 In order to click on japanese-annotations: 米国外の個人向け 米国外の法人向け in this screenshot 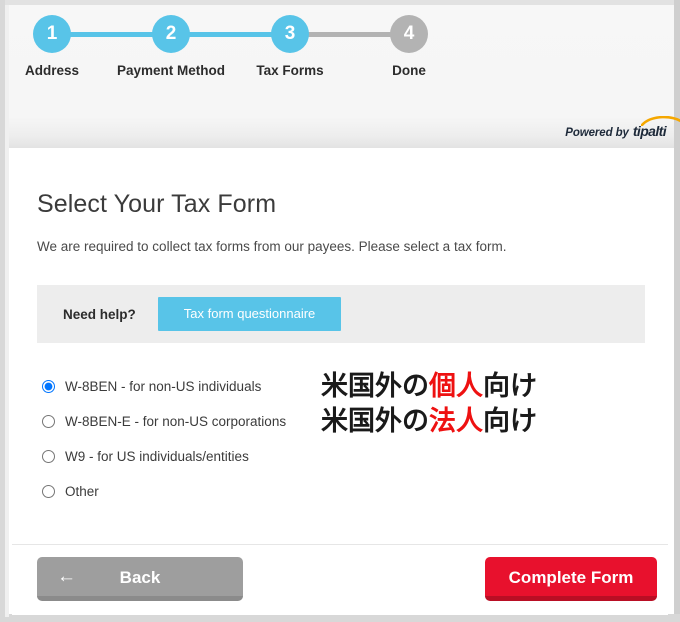, I will do `click(423, 403)`.